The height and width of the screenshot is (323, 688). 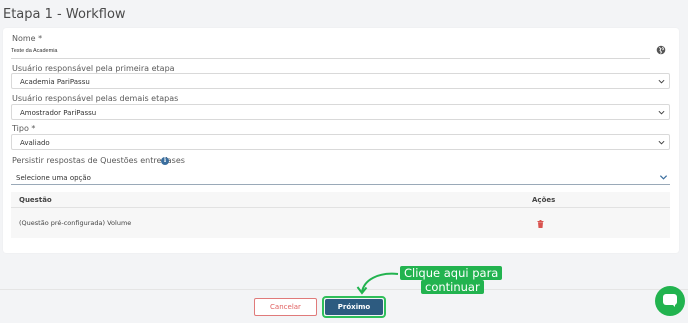 What do you see at coordinates (451, 273) in the screenshot?
I see `hint-text-line1: Clique aqui para` at bounding box center [451, 273].